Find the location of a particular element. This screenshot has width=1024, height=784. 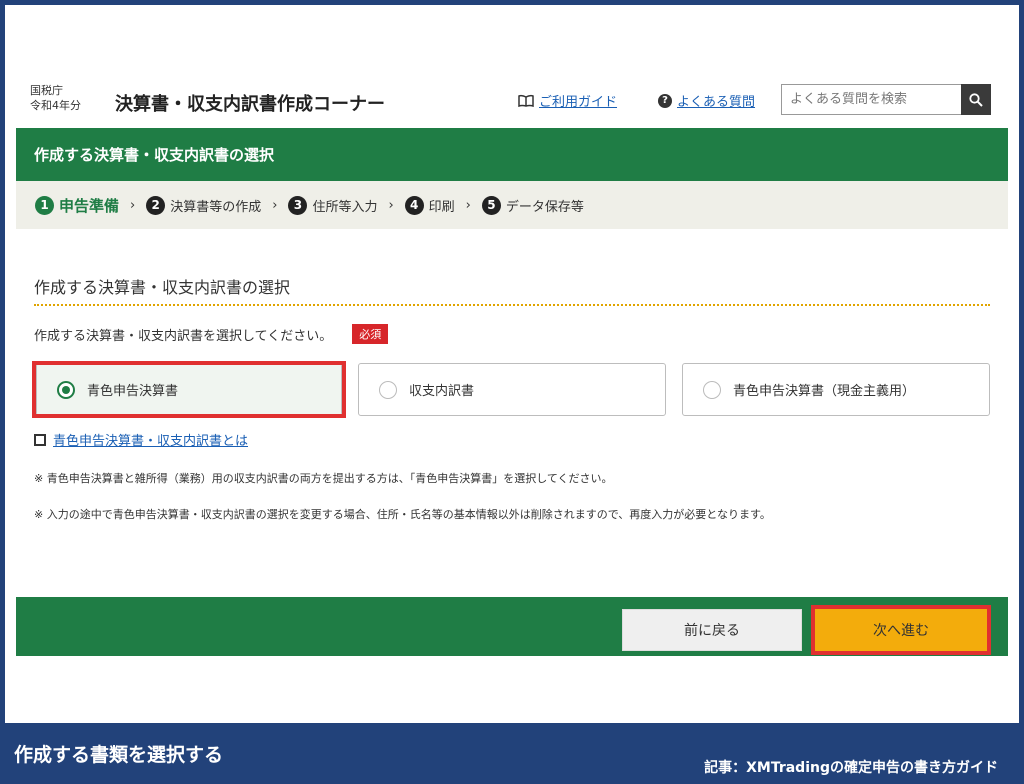

caption-title: 作成する書類を選択する is located at coordinates (119, 755).